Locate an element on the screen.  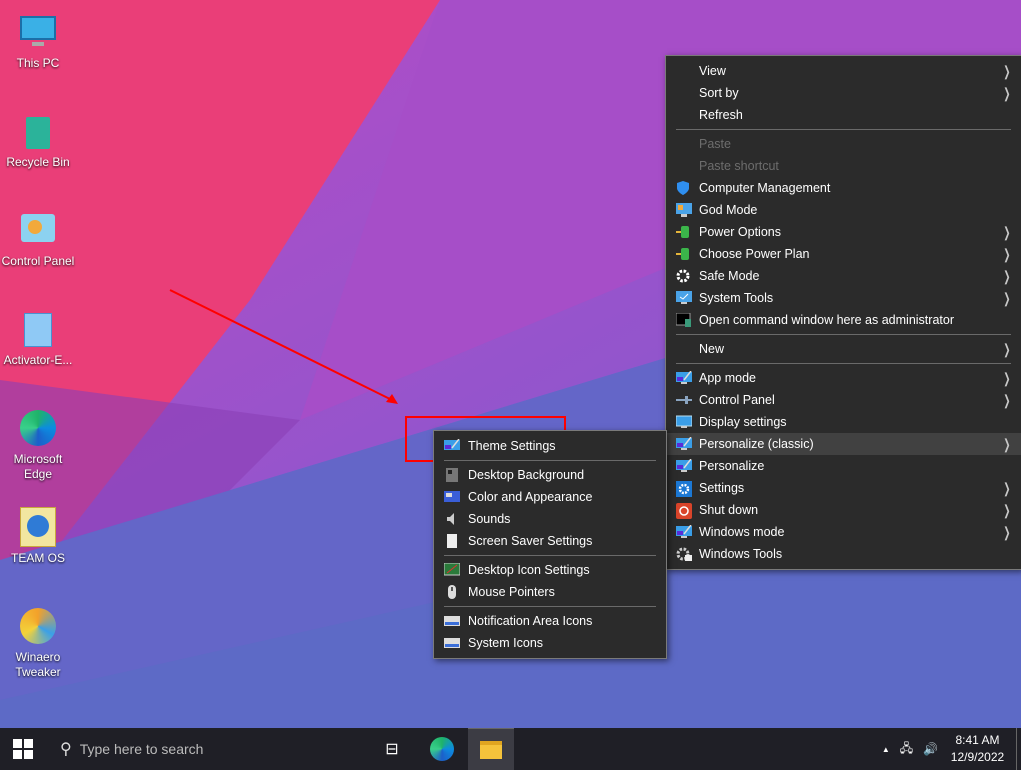
system-tray: ▲ 🖧 🔊 is located at coordinates (910, 749).